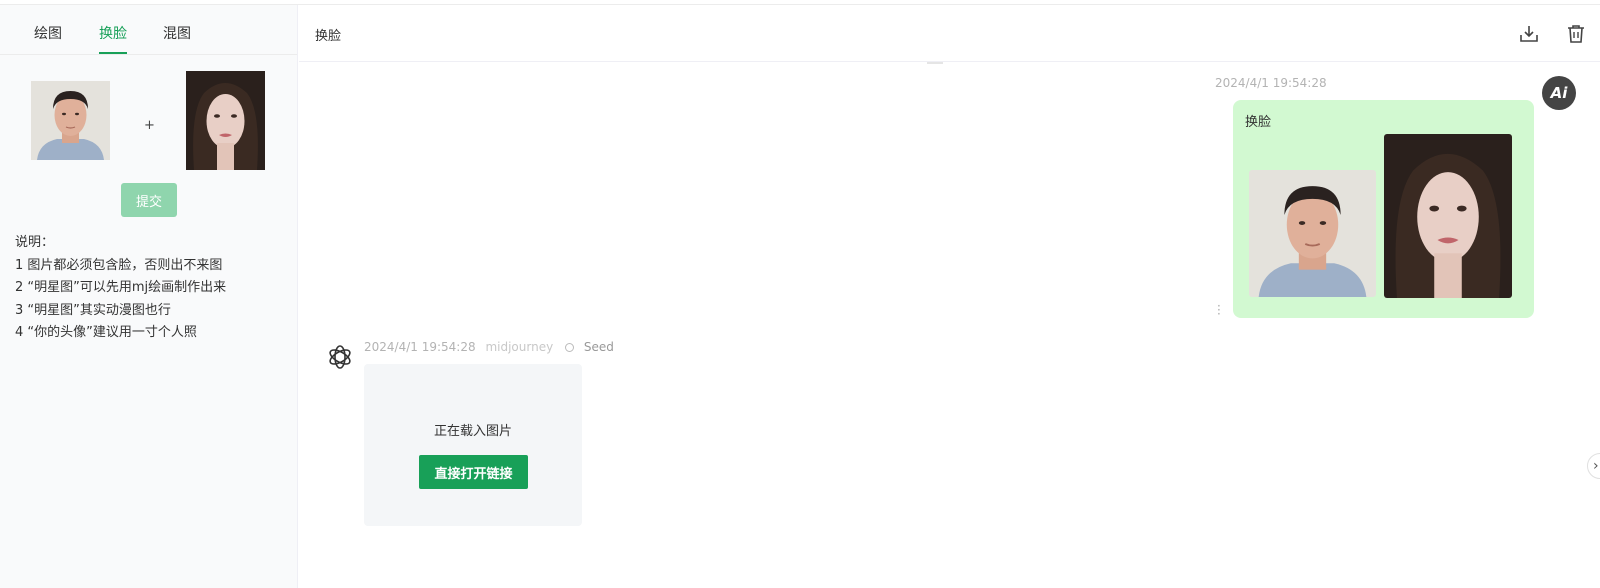 The height and width of the screenshot is (588, 1600). Describe the element at coordinates (1258, 122) in the screenshot. I see `user-message-text: 换脸` at that location.